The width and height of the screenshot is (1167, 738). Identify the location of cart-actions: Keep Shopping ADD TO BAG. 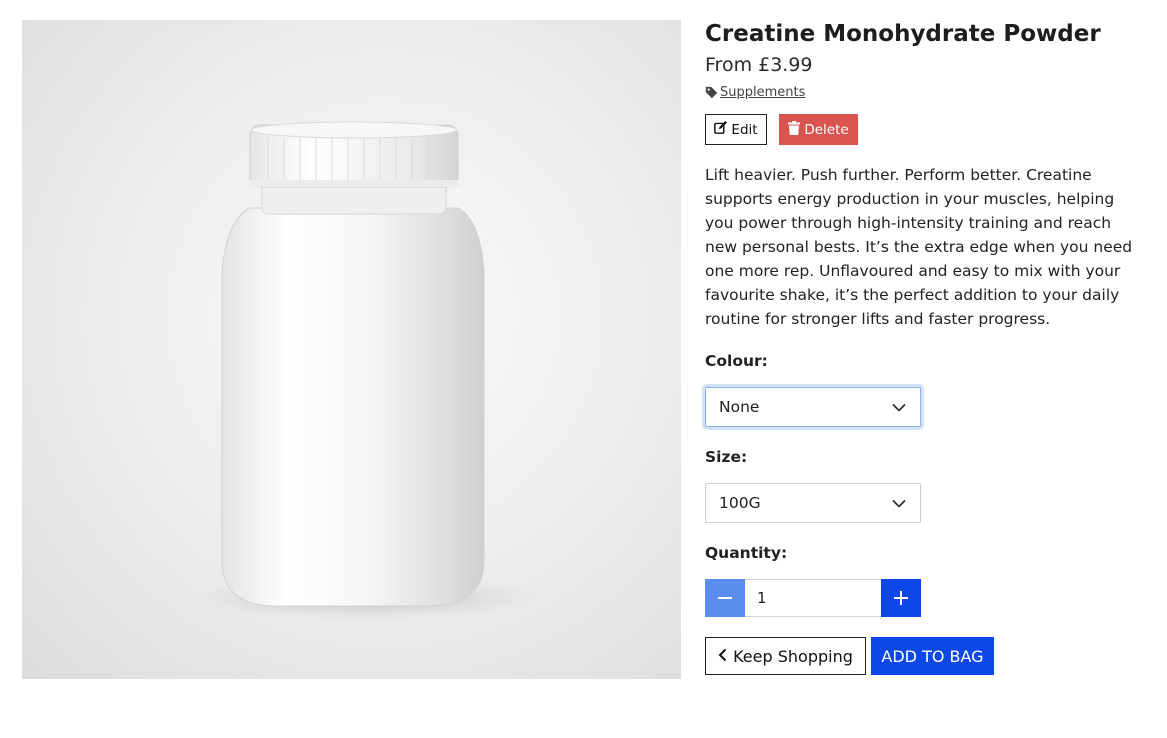
(925, 656).